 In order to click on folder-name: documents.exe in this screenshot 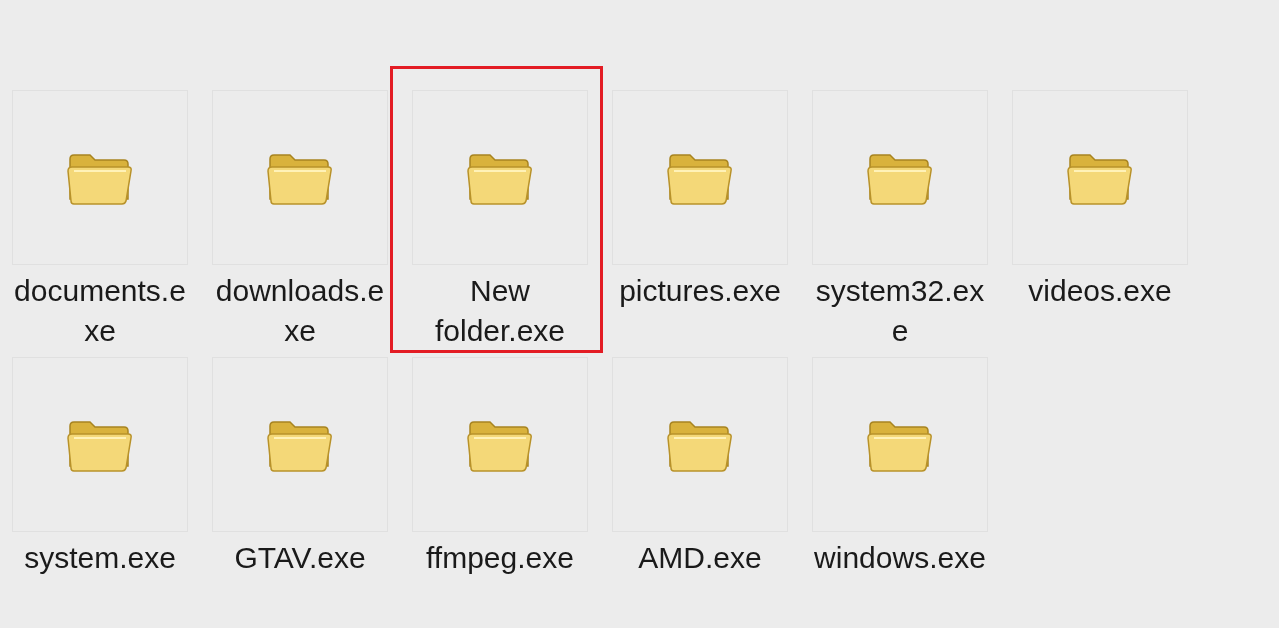, I will do `click(100, 311)`.